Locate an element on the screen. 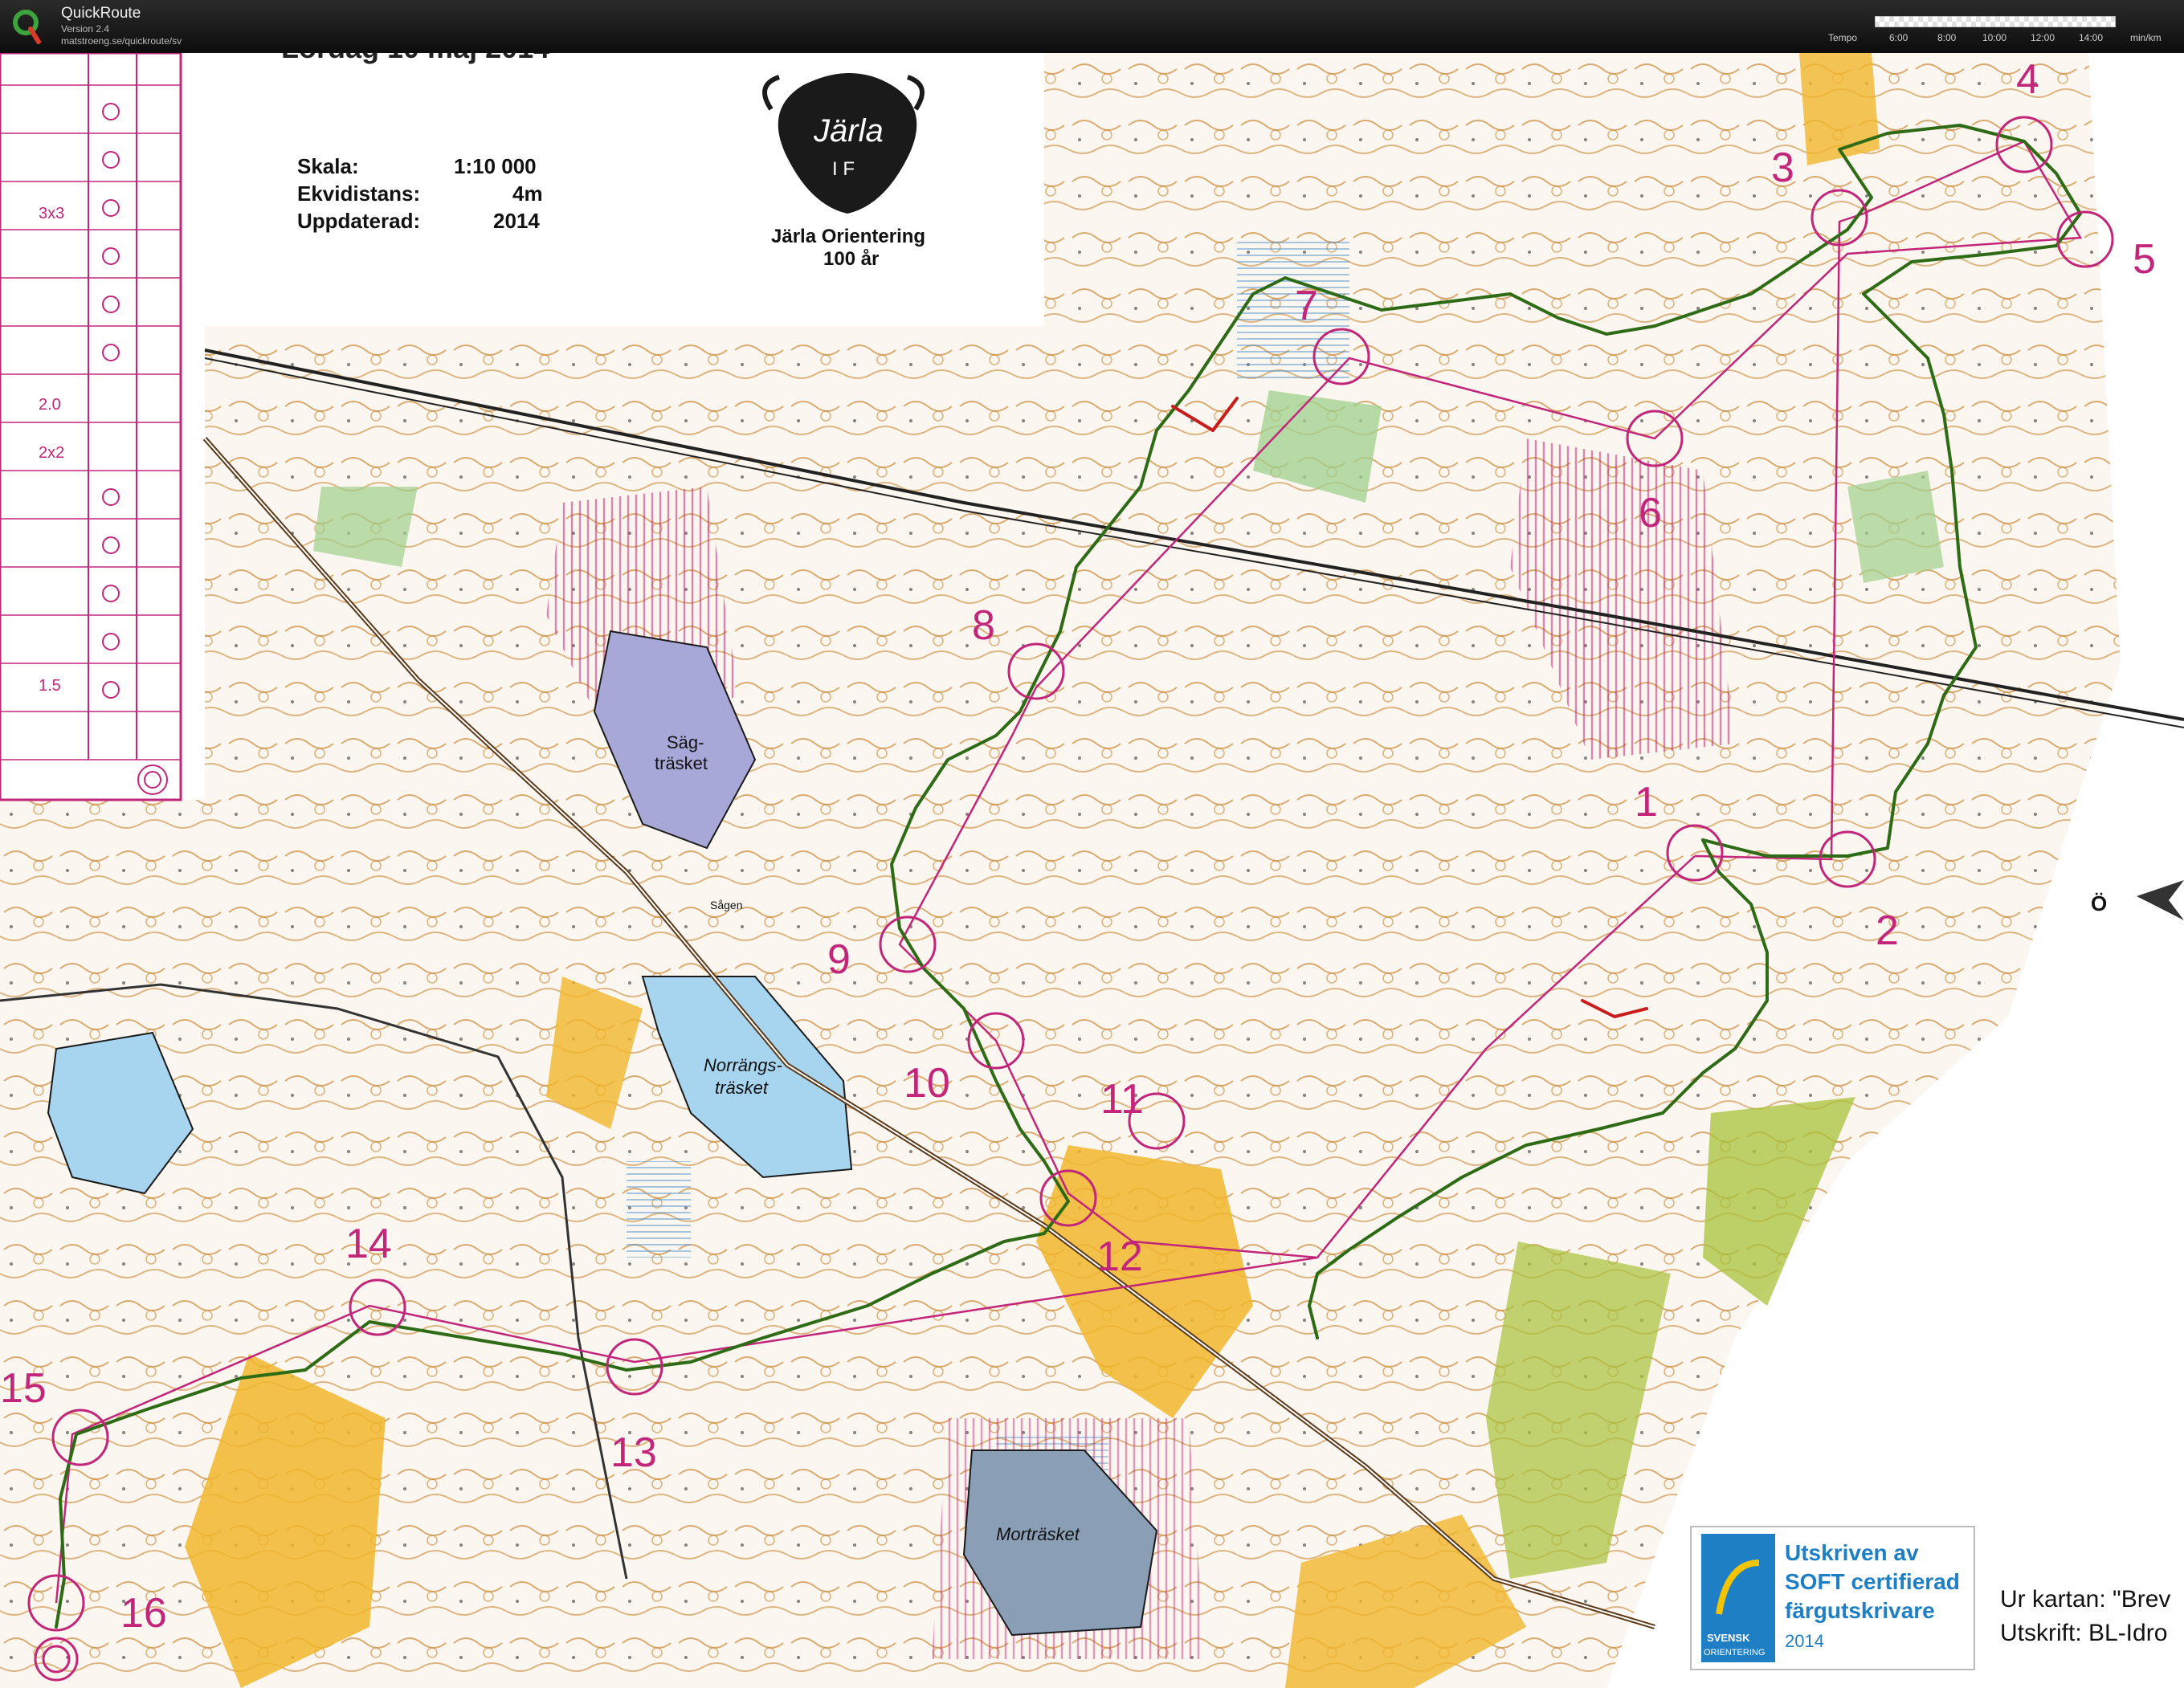 The height and width of the screenshot is (1688, 2184). control-number: 6 is located at coordinates (1650, 513).